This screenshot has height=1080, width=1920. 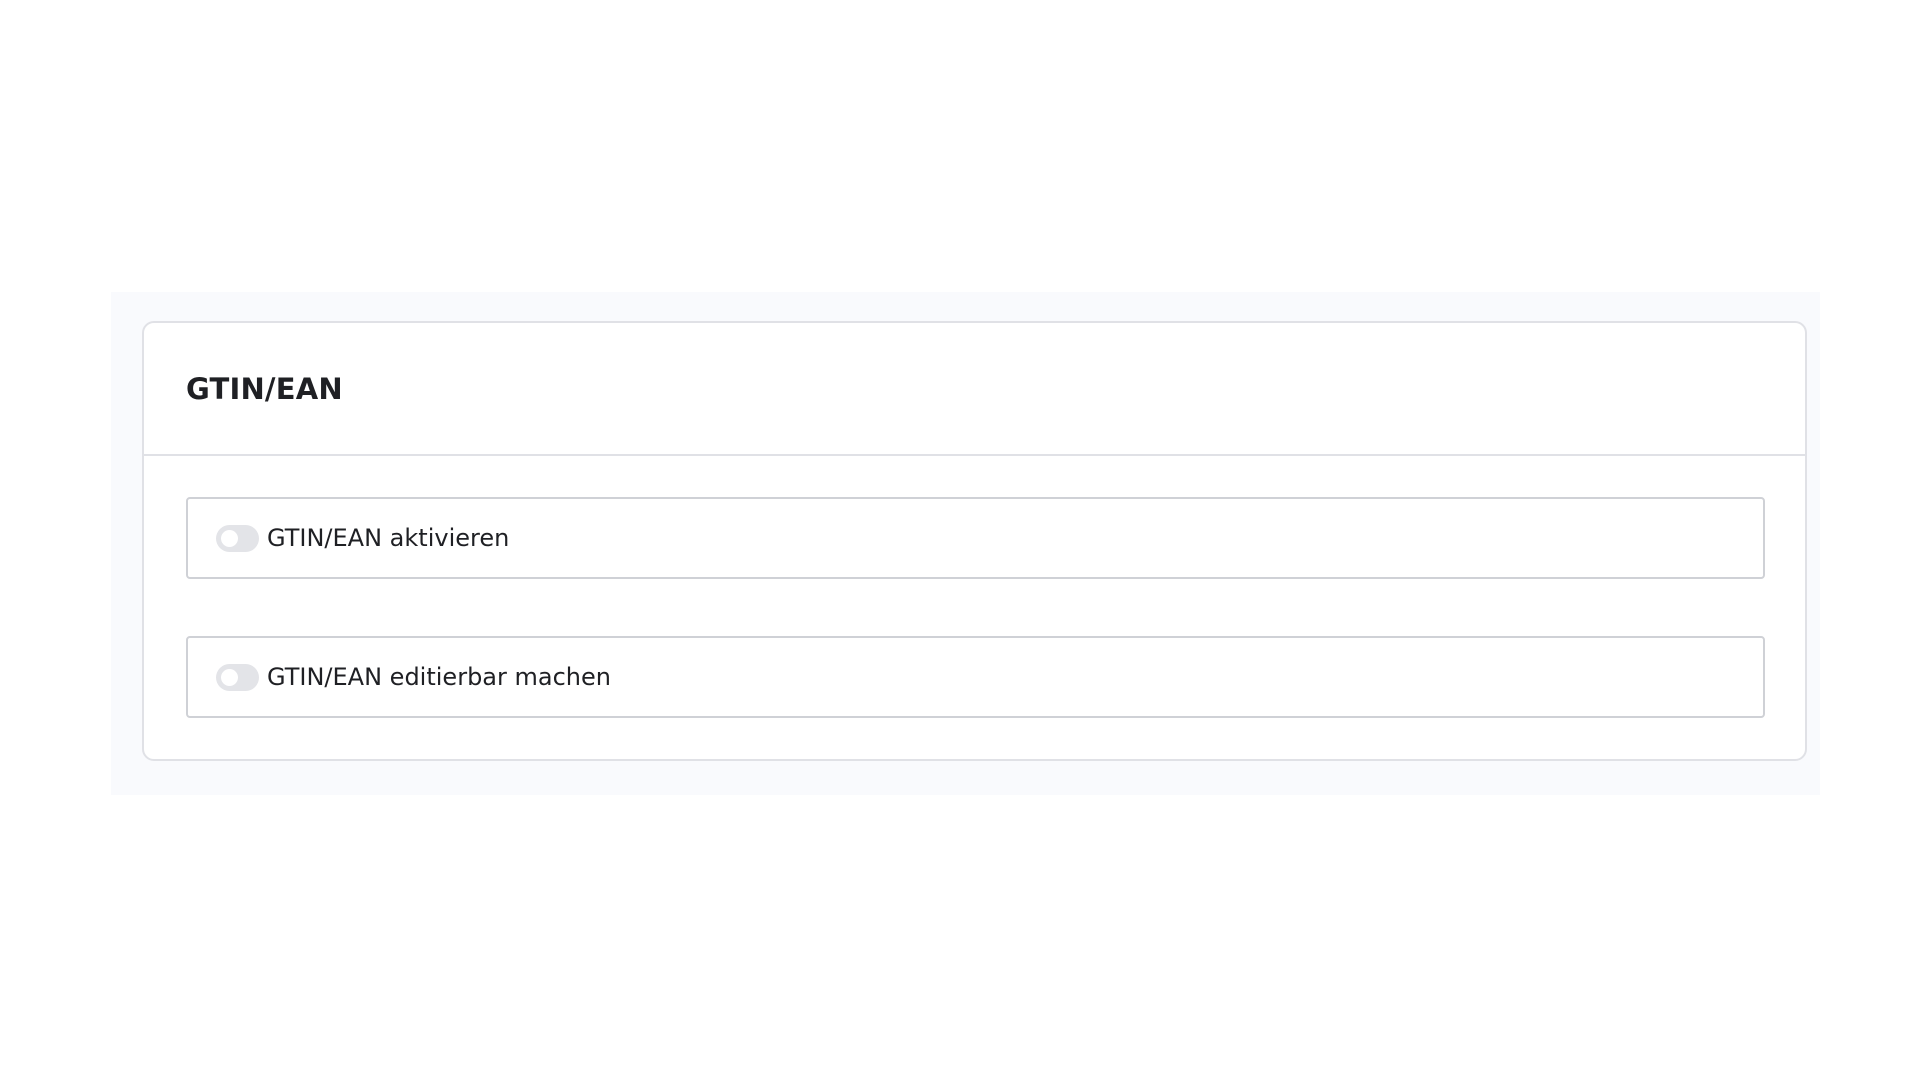 I want to click on card-header: GTIN/EAN, so click(x=974, y=389).